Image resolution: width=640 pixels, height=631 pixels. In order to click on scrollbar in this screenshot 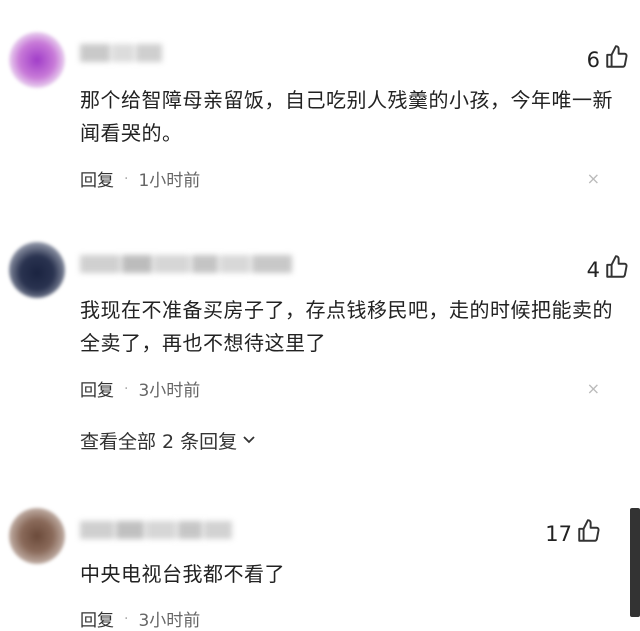, I will do `click(635, 562)`.